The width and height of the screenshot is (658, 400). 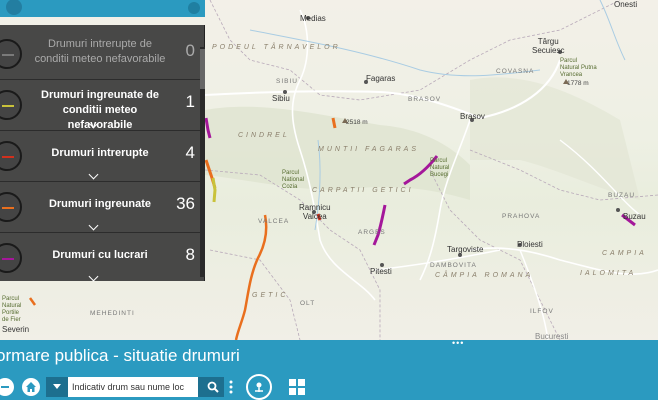 I want to click on app-title-bar: ormare publica - situatie drumuri, so click(x=329, y=356).